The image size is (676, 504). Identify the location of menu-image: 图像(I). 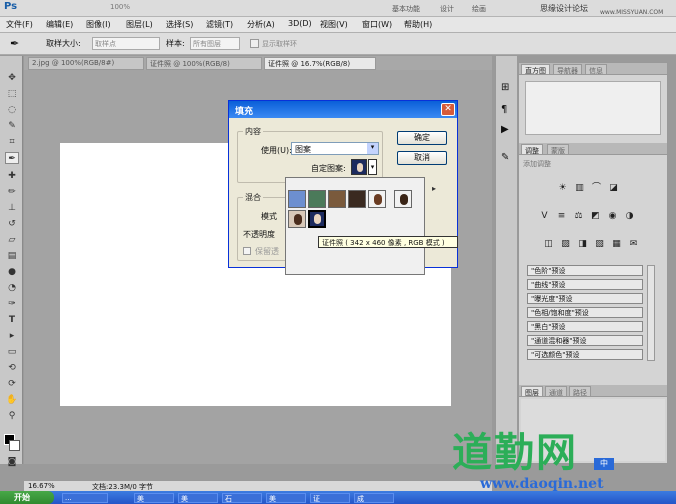
(98, 24).